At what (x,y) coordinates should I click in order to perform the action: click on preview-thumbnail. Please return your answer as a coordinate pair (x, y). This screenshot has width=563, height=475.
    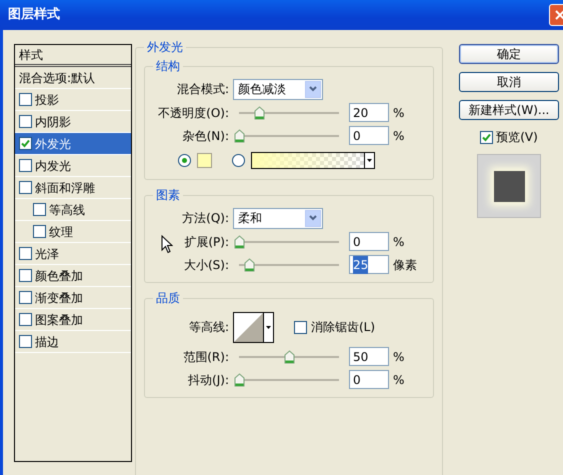
    Looking at the image, I should click on (509, 186).